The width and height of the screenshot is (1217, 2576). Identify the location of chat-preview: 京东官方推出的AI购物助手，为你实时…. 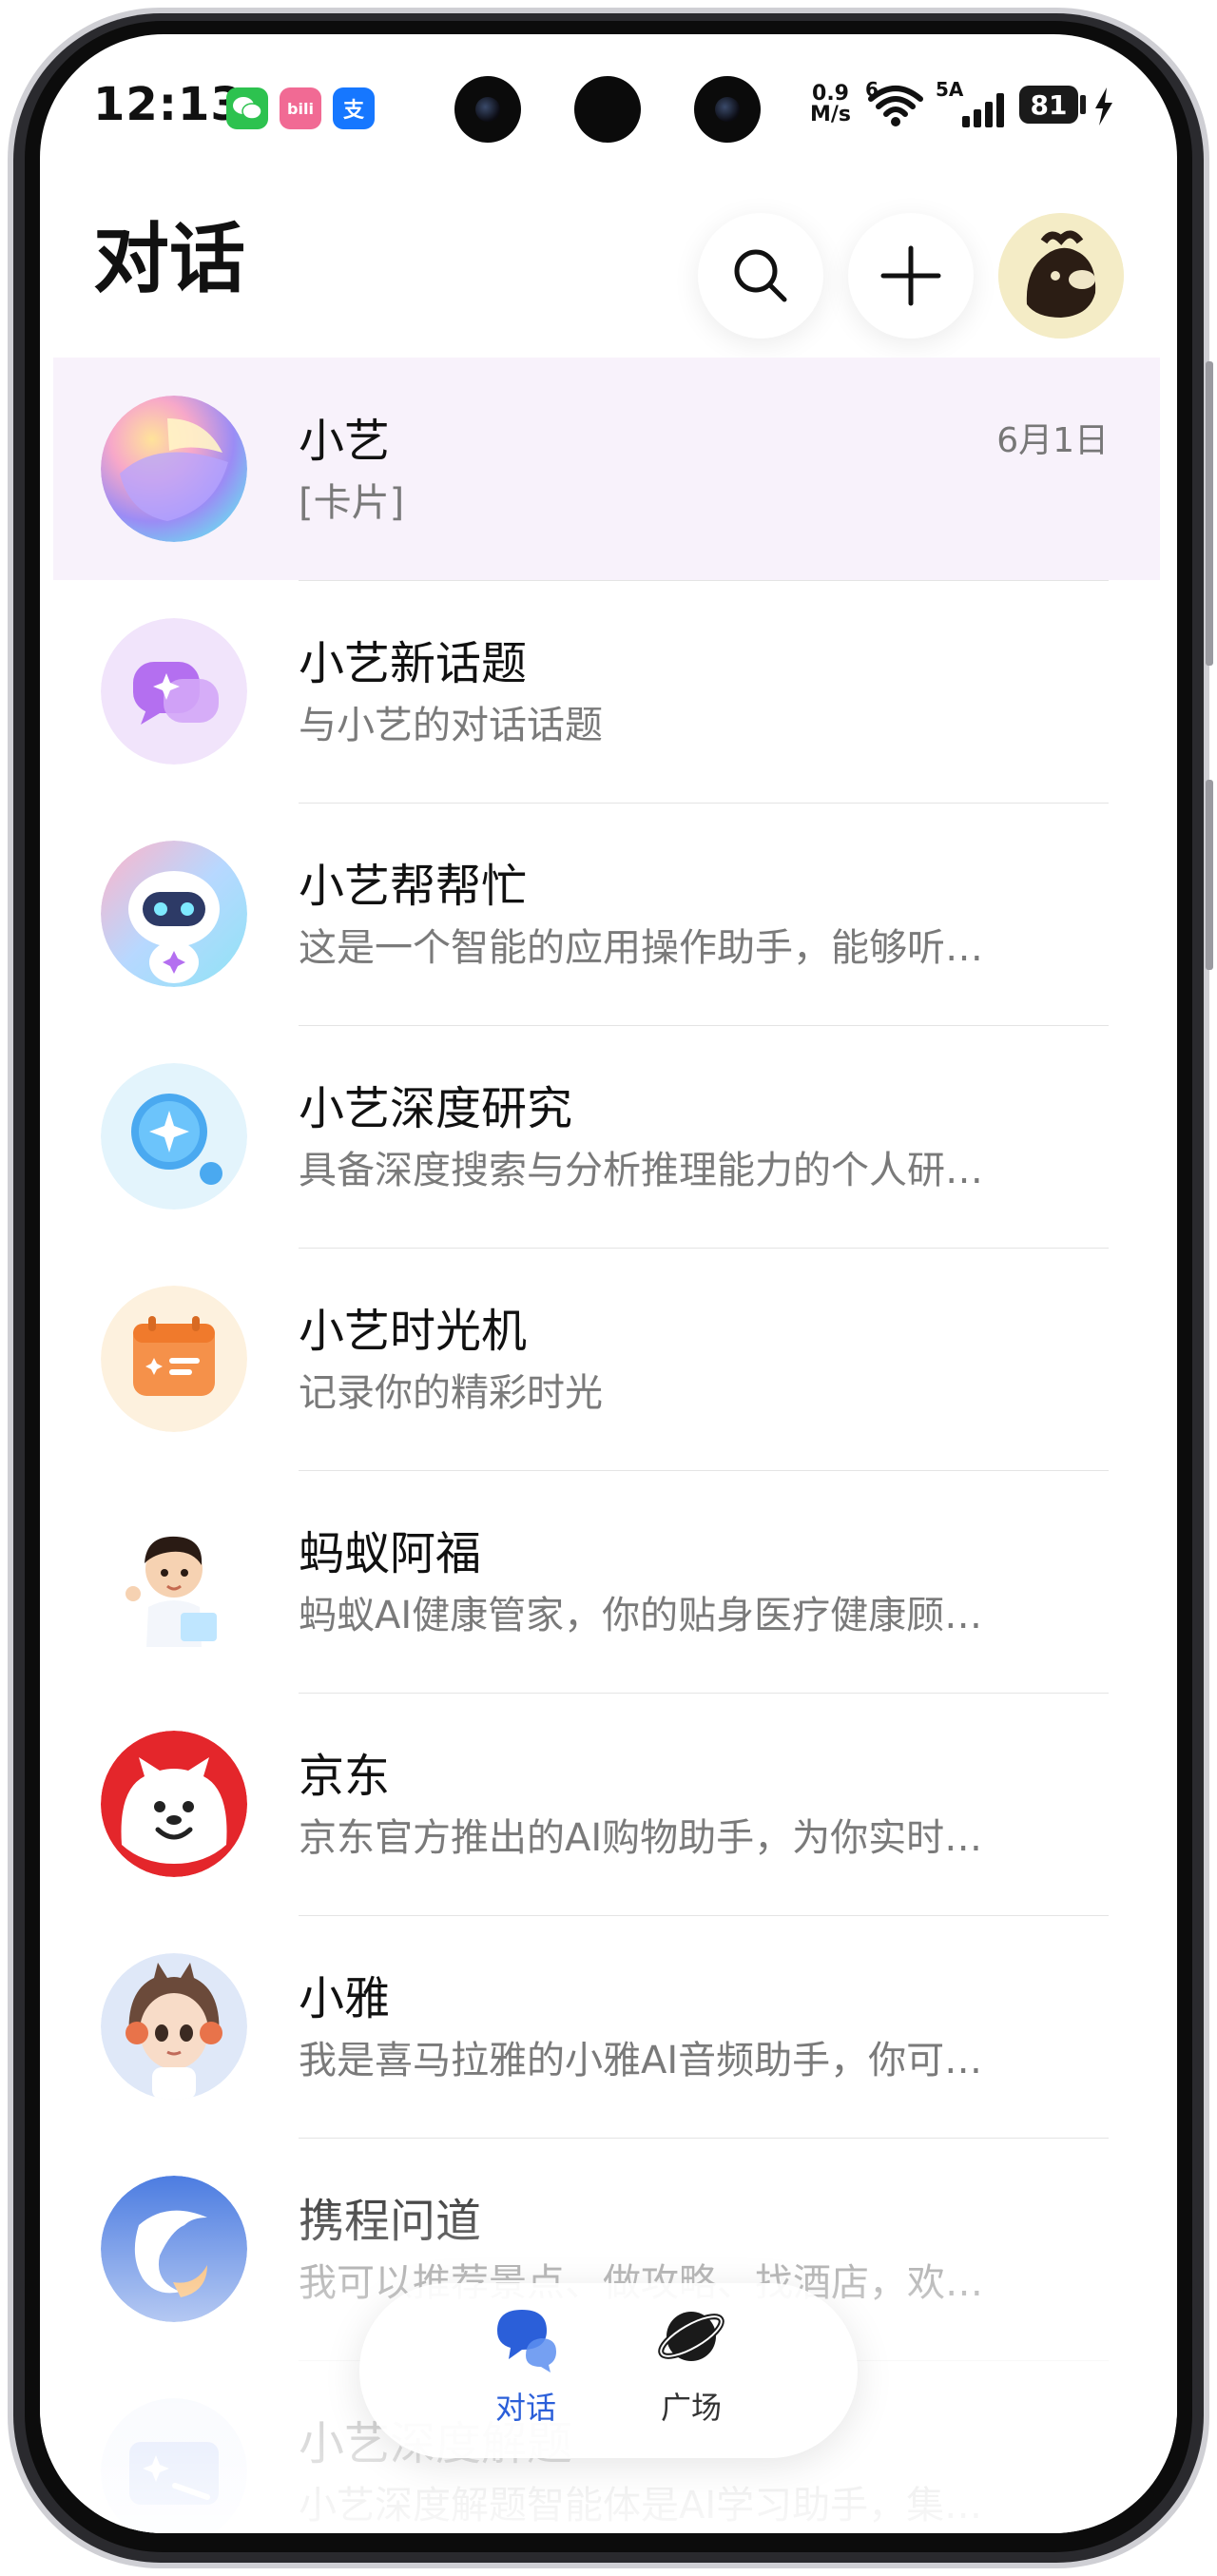
(641, 1838).